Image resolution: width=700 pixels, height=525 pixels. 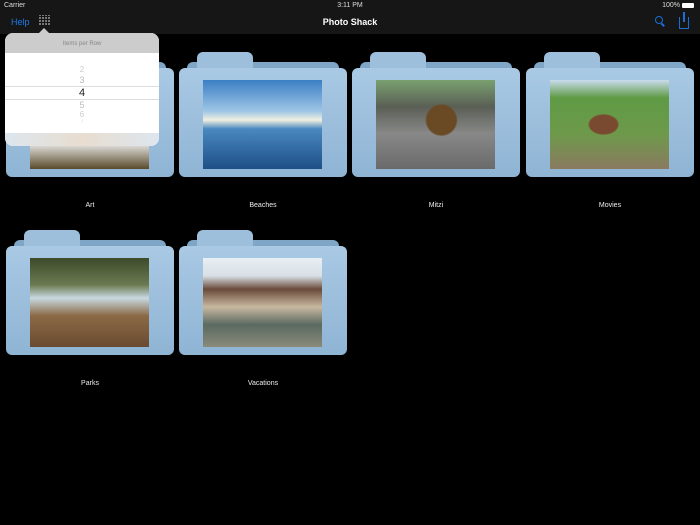 I want to click on search-icon, so click(x=659, y=20).